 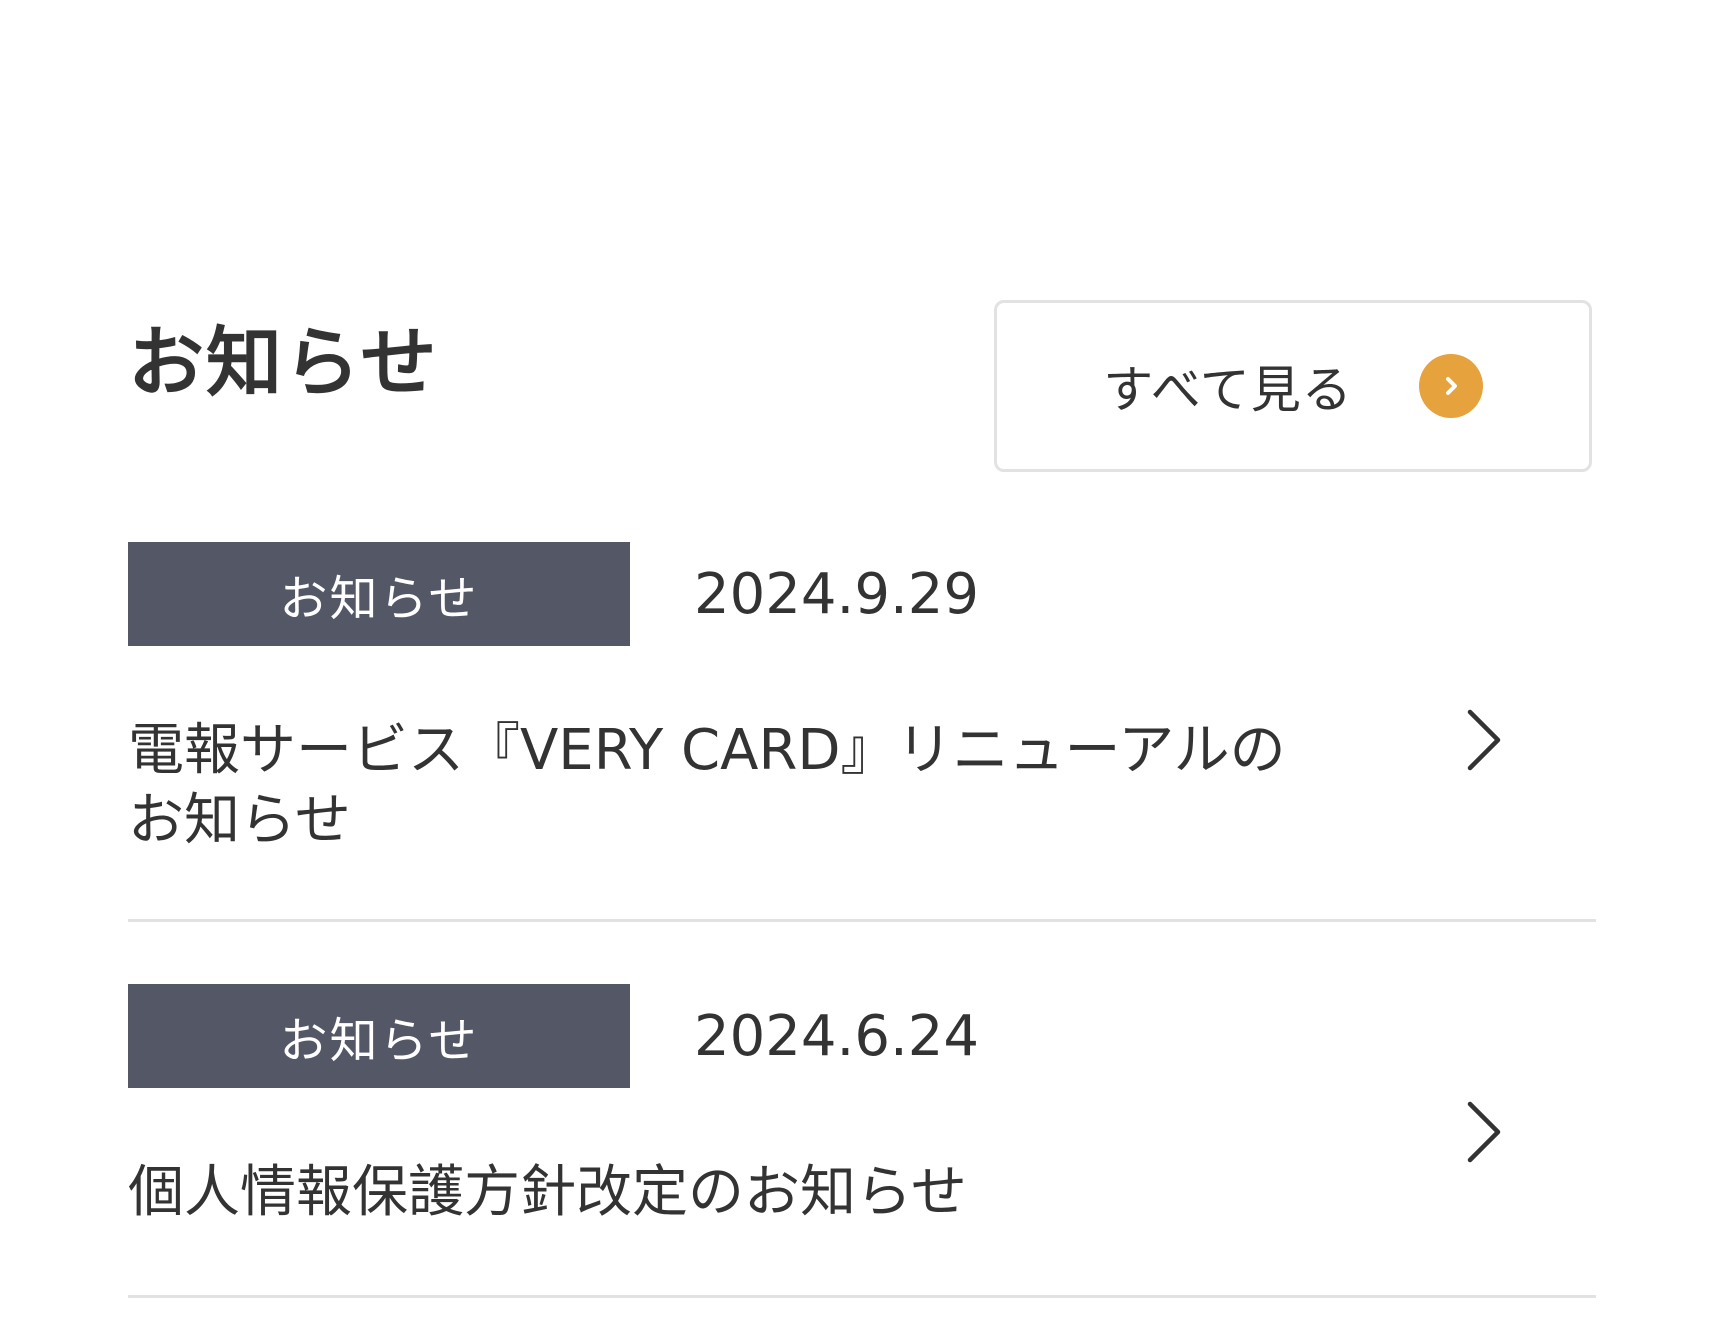 What do you see at coordinates (1450, 386) in the screenshot?
I see `chevron-right-circle-icon` at bounding box center [1450, 386].